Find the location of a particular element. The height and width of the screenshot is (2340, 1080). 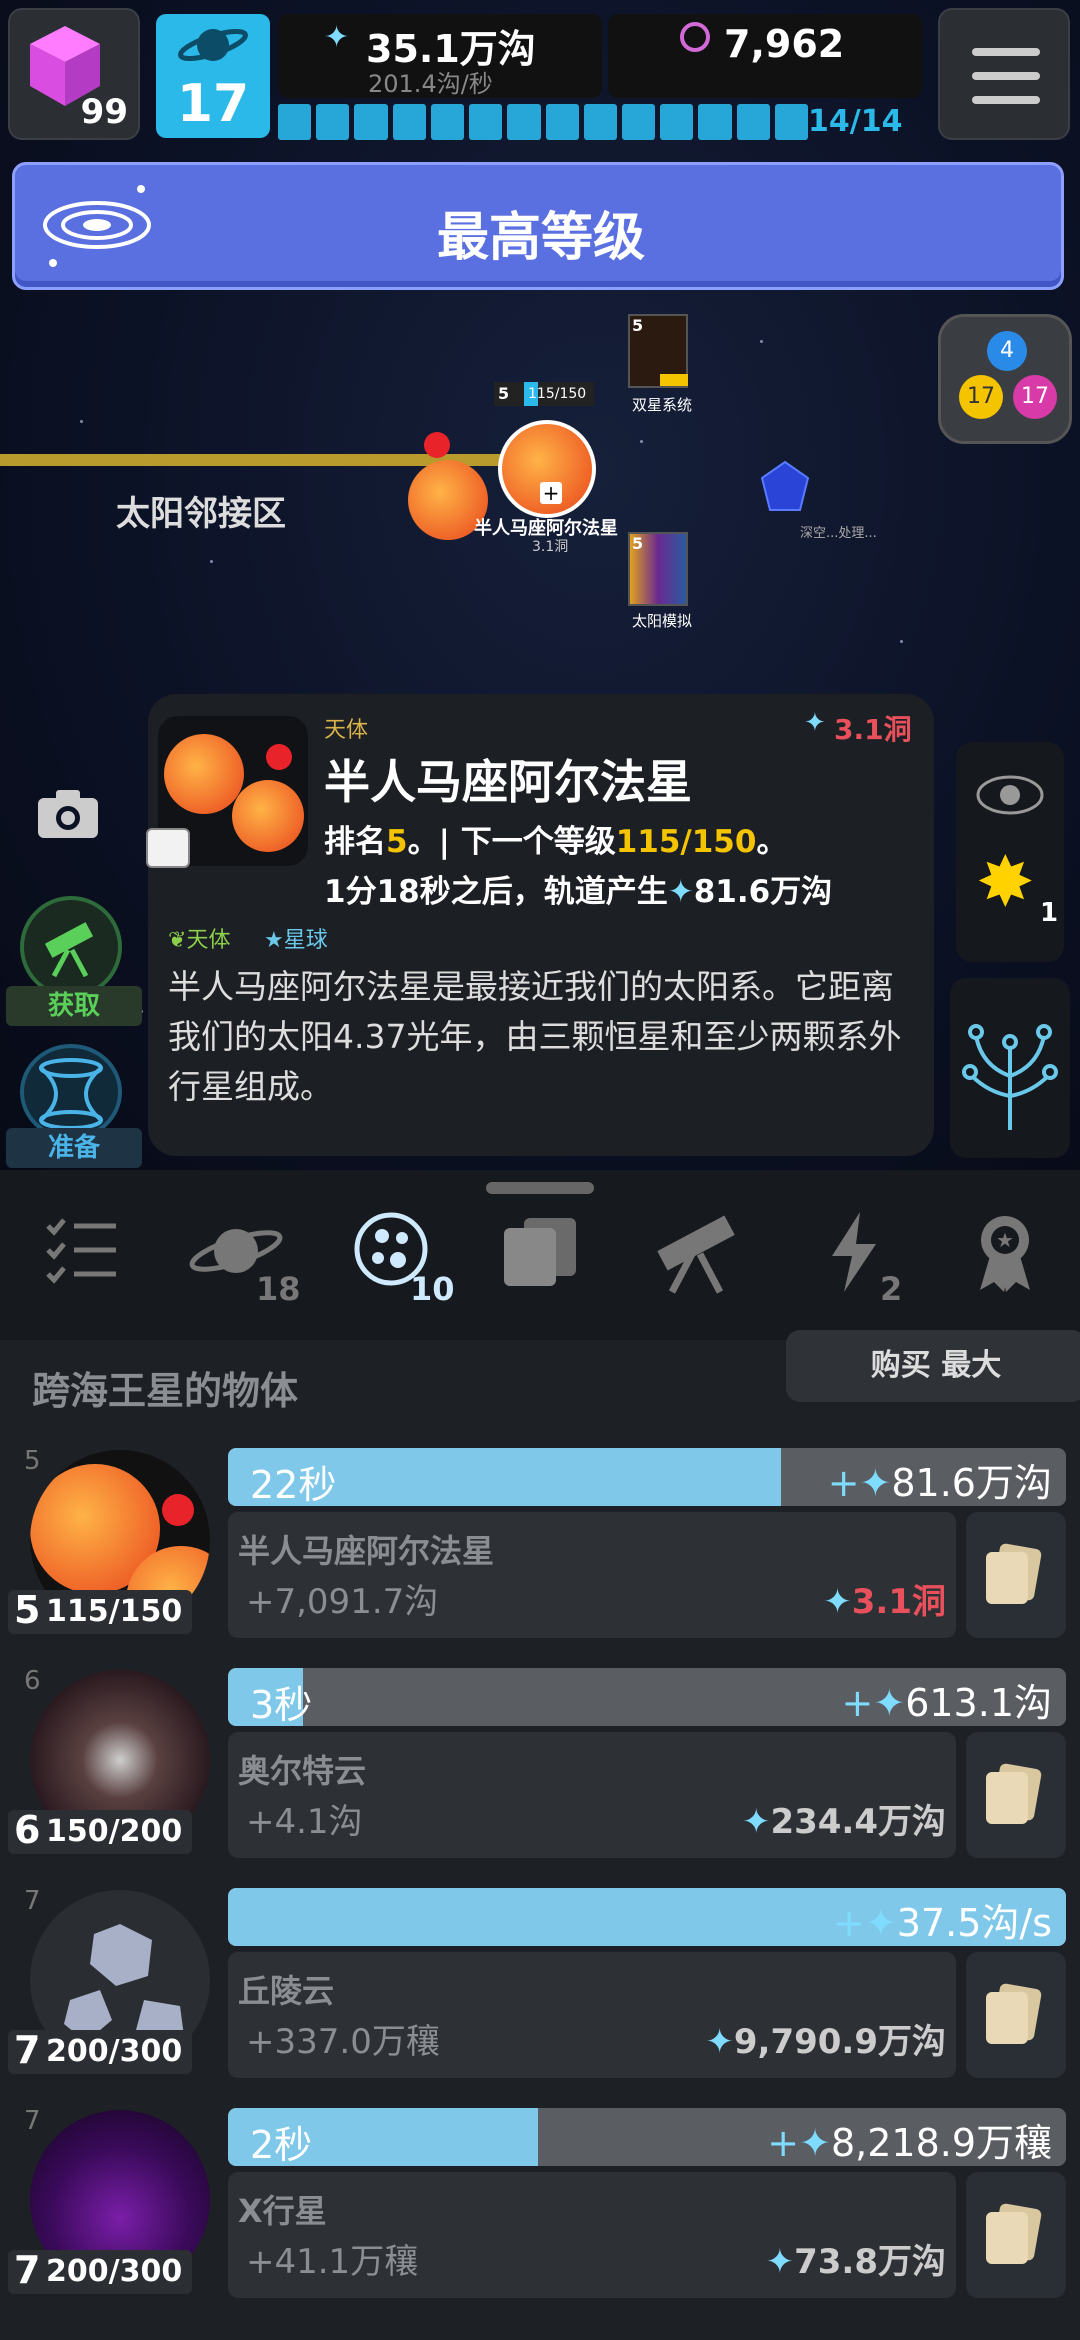

zone-label: 太阳邻接区 is located at coordinates (201, 514).